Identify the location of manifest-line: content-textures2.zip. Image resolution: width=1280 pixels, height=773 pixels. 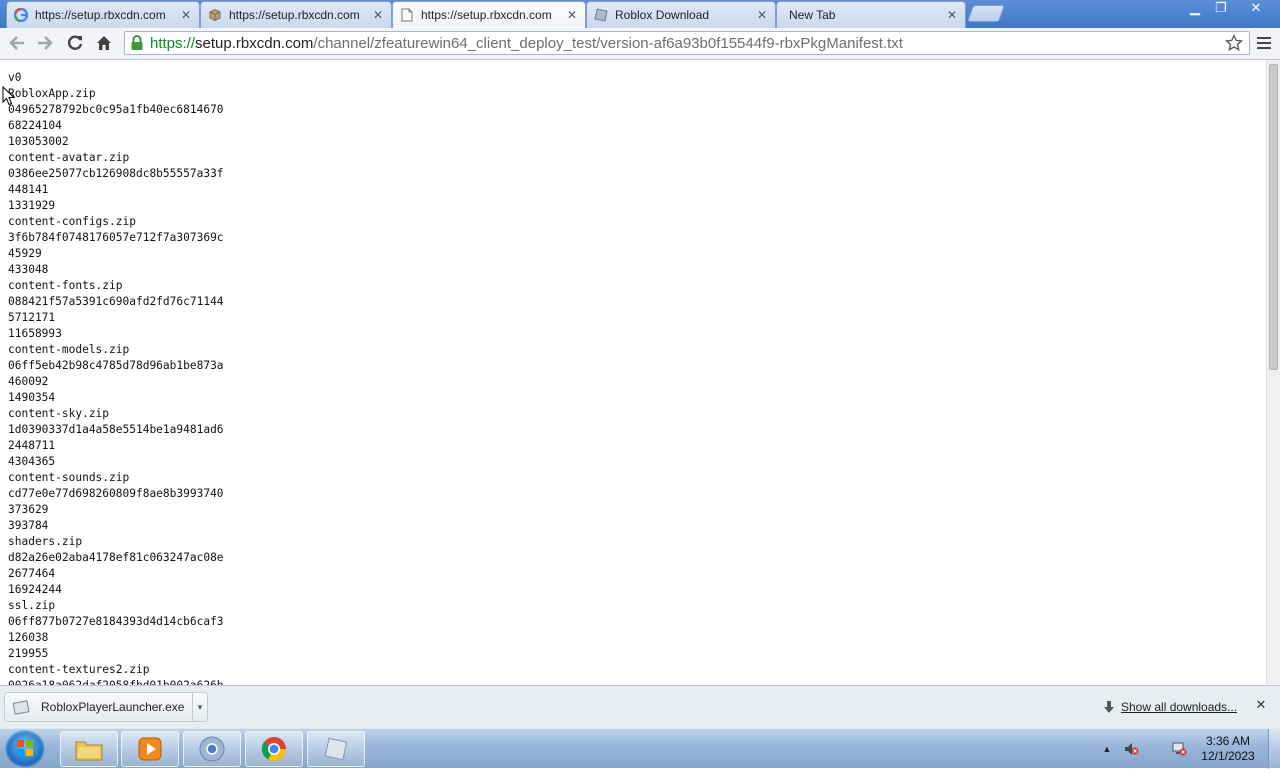
(79, 669).